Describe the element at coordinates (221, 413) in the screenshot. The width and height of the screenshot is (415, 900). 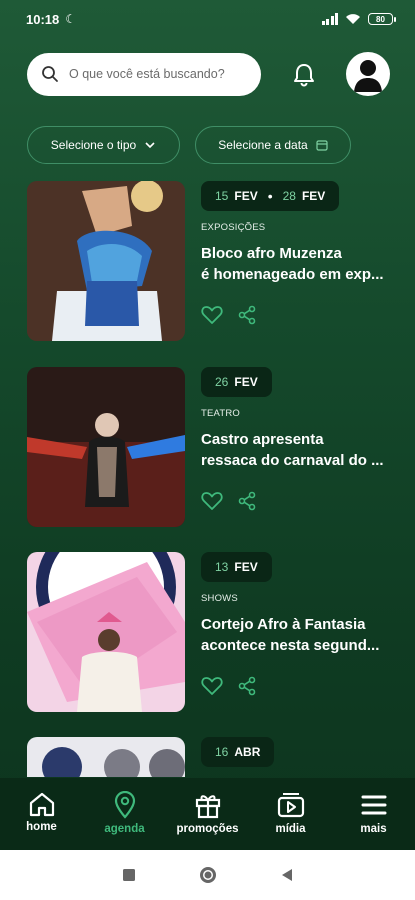
I see `event-category: TEATRO` at that location.